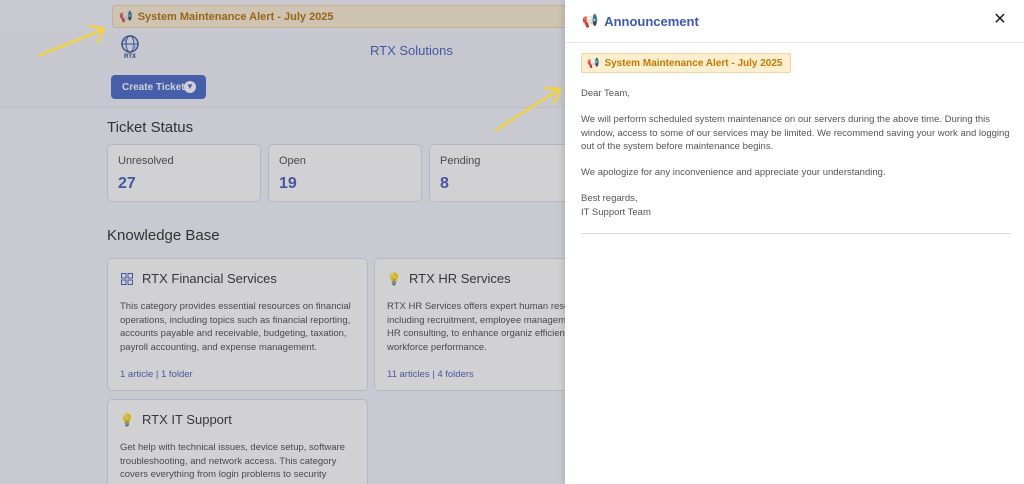  What do you see at coordinates (796, 233) in the screenshot?
I see `divider` at bounding box center [796, 233].